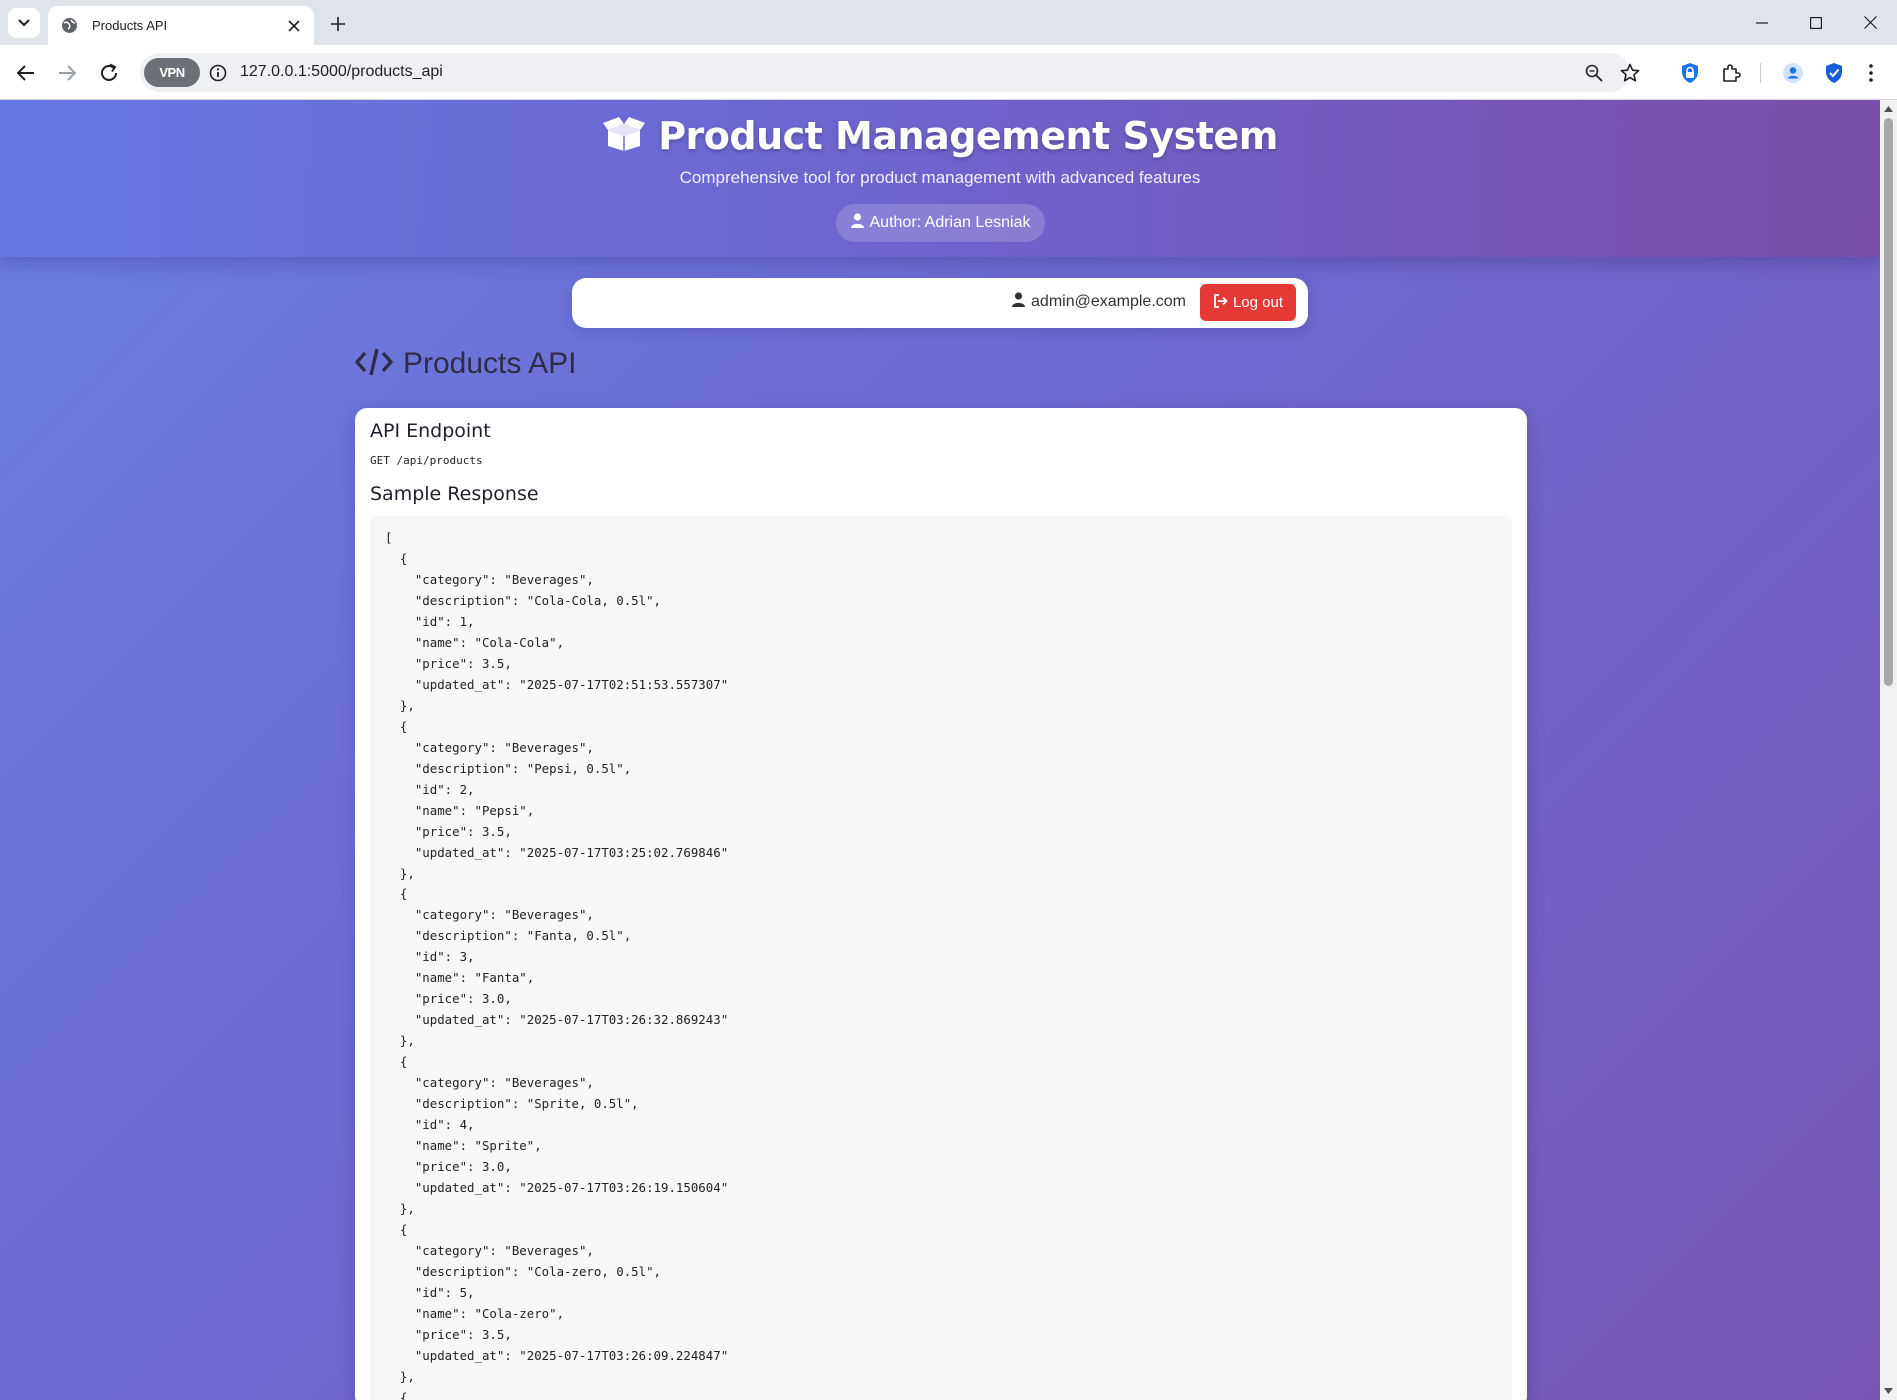  I want to click on maximize-icon, so click(1816, 22).